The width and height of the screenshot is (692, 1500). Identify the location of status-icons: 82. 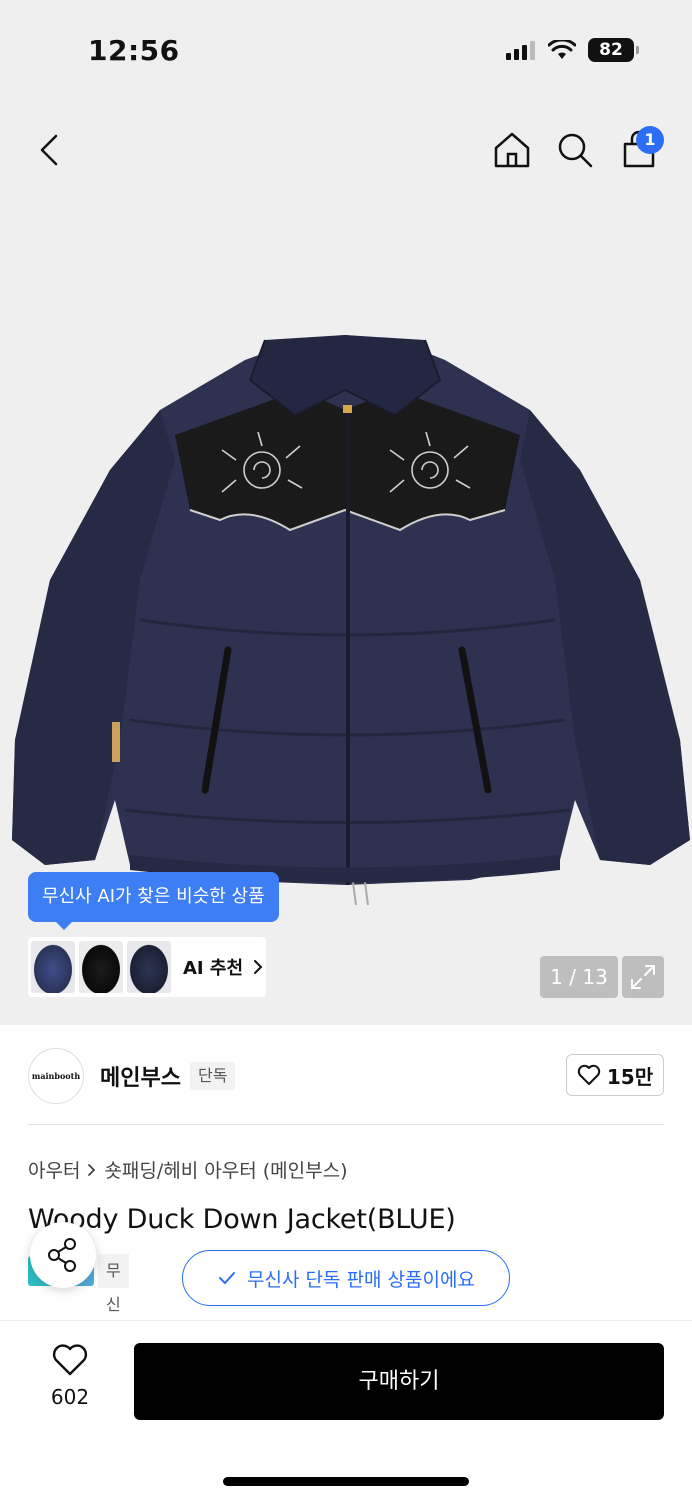
(572, 50).